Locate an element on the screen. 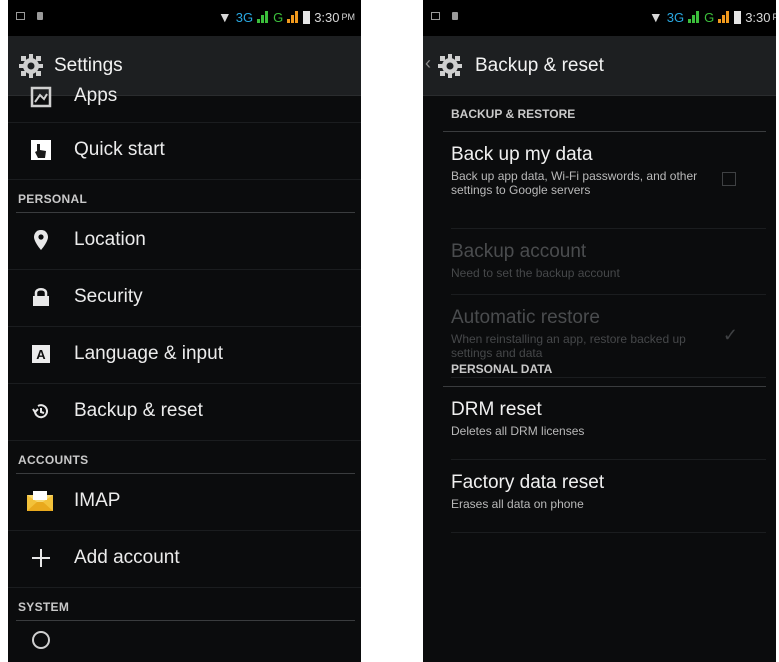 This screenshot has width=779, height=662. settings-item-label: Backup & reset is located at coordinates (138, 410).